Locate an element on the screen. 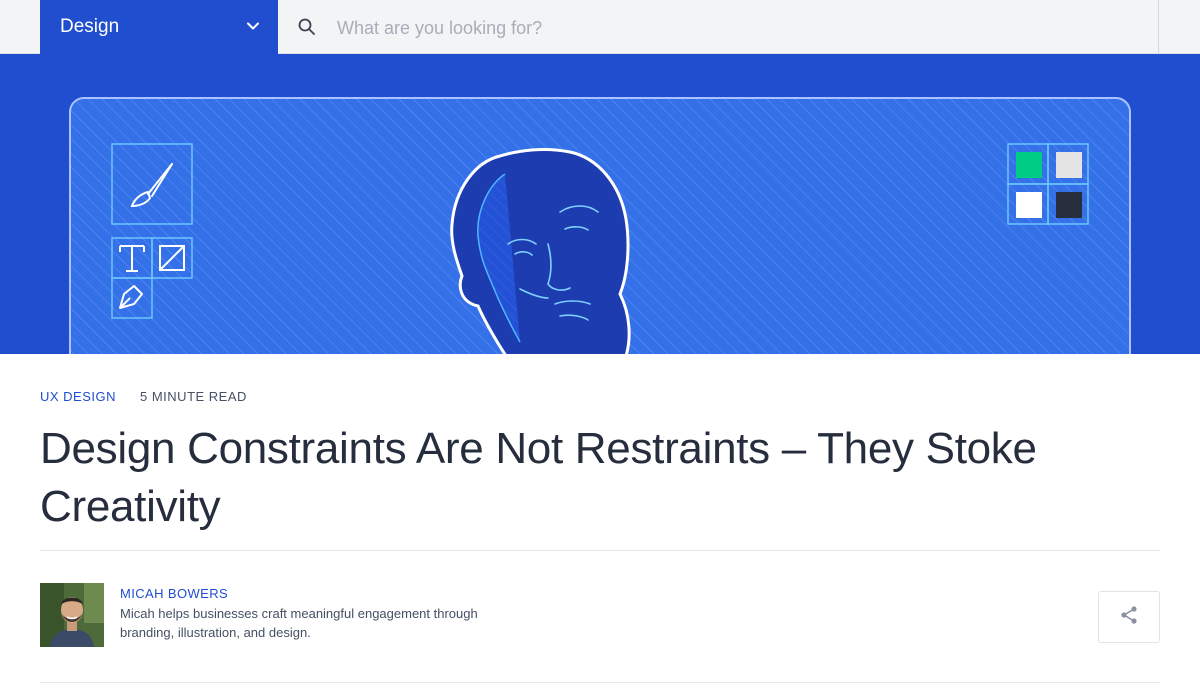  top-bar: Design is located at coordinates (600, 27).